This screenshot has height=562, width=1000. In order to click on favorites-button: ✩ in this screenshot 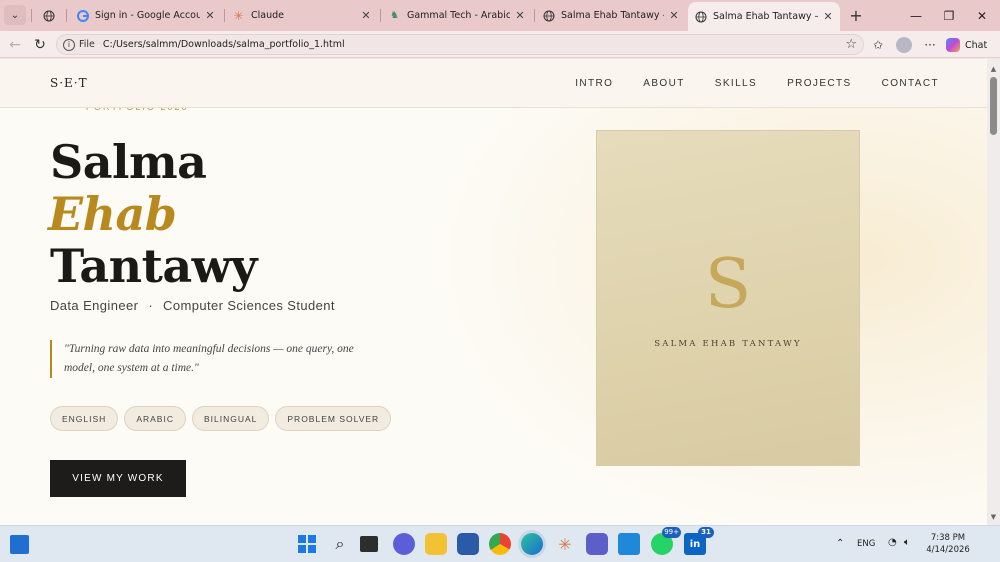, I will do `click(878, 45)`.